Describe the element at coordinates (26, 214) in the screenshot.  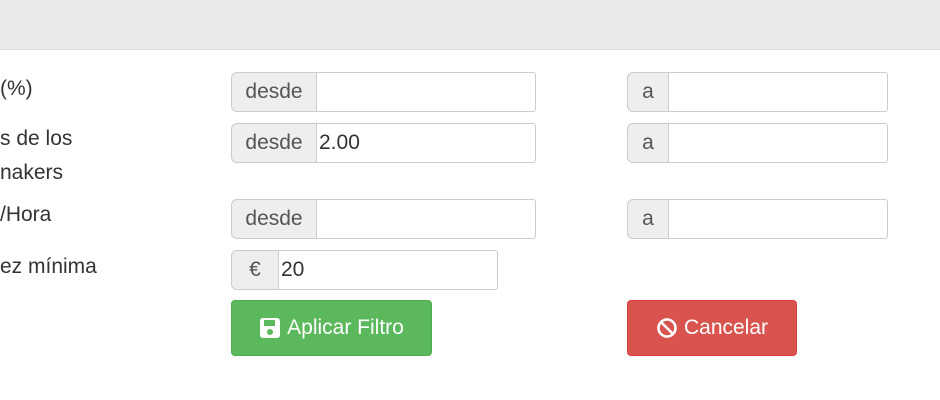
I see `row-label-hour: /Hora` at that location.